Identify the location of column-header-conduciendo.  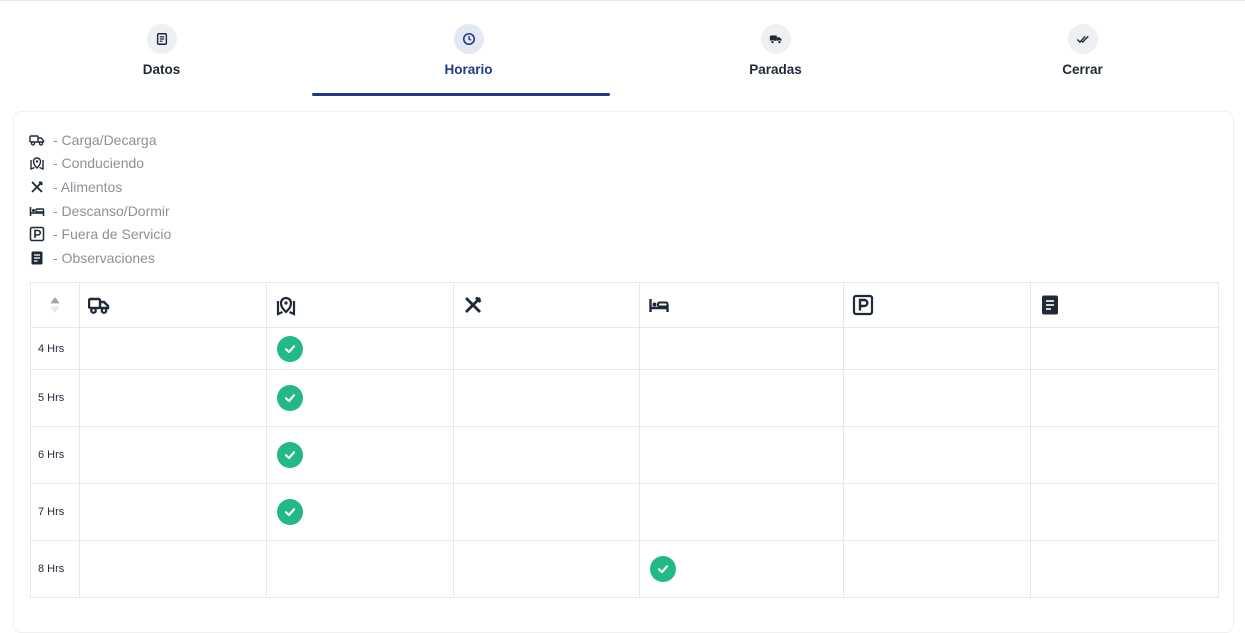
(360, 305).